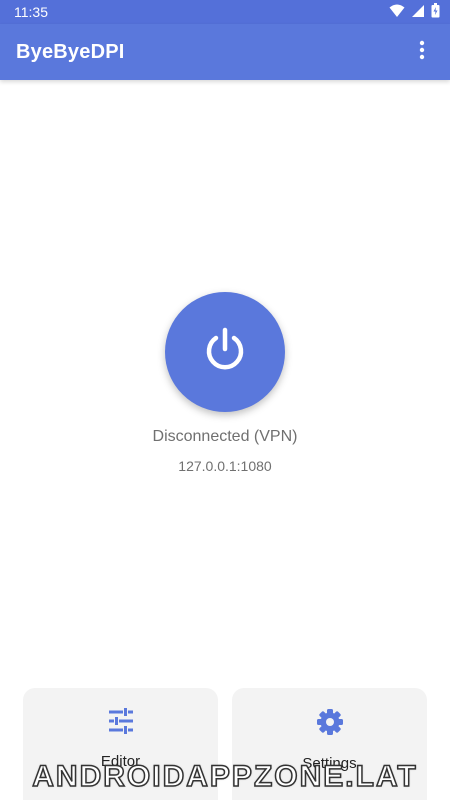 The height and width of the screenshot is (800, 450). Describe the element at coordinates (225, 12) in the screenshot. I see `status-bar: 11:35` at that location.